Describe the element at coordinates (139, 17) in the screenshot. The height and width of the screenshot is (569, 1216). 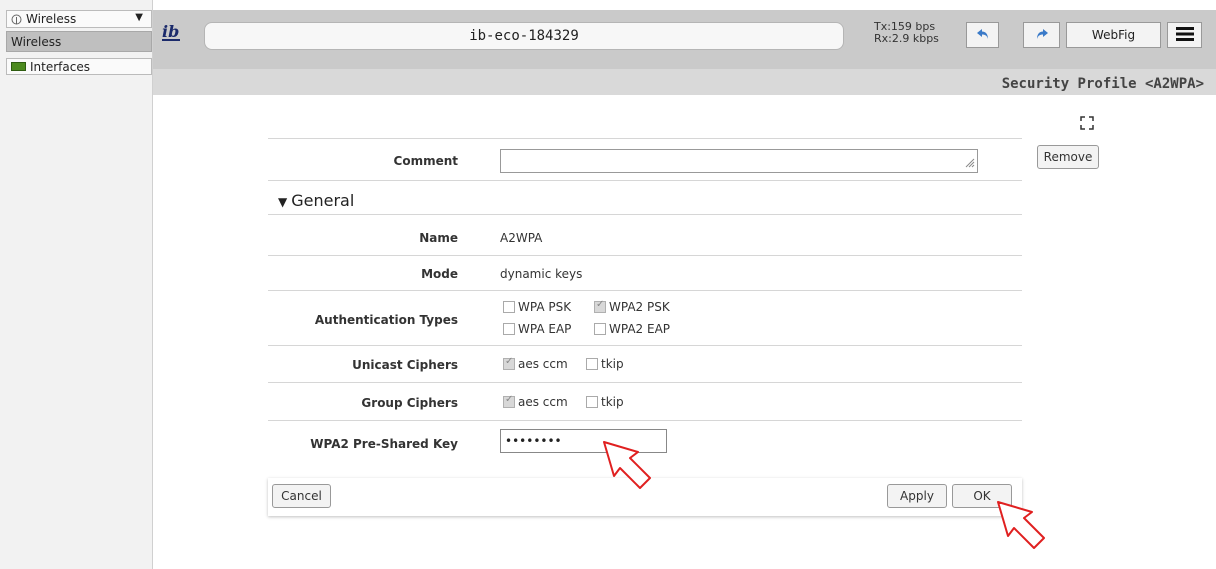
I see `chevron-down-icon: ▼` at that location.